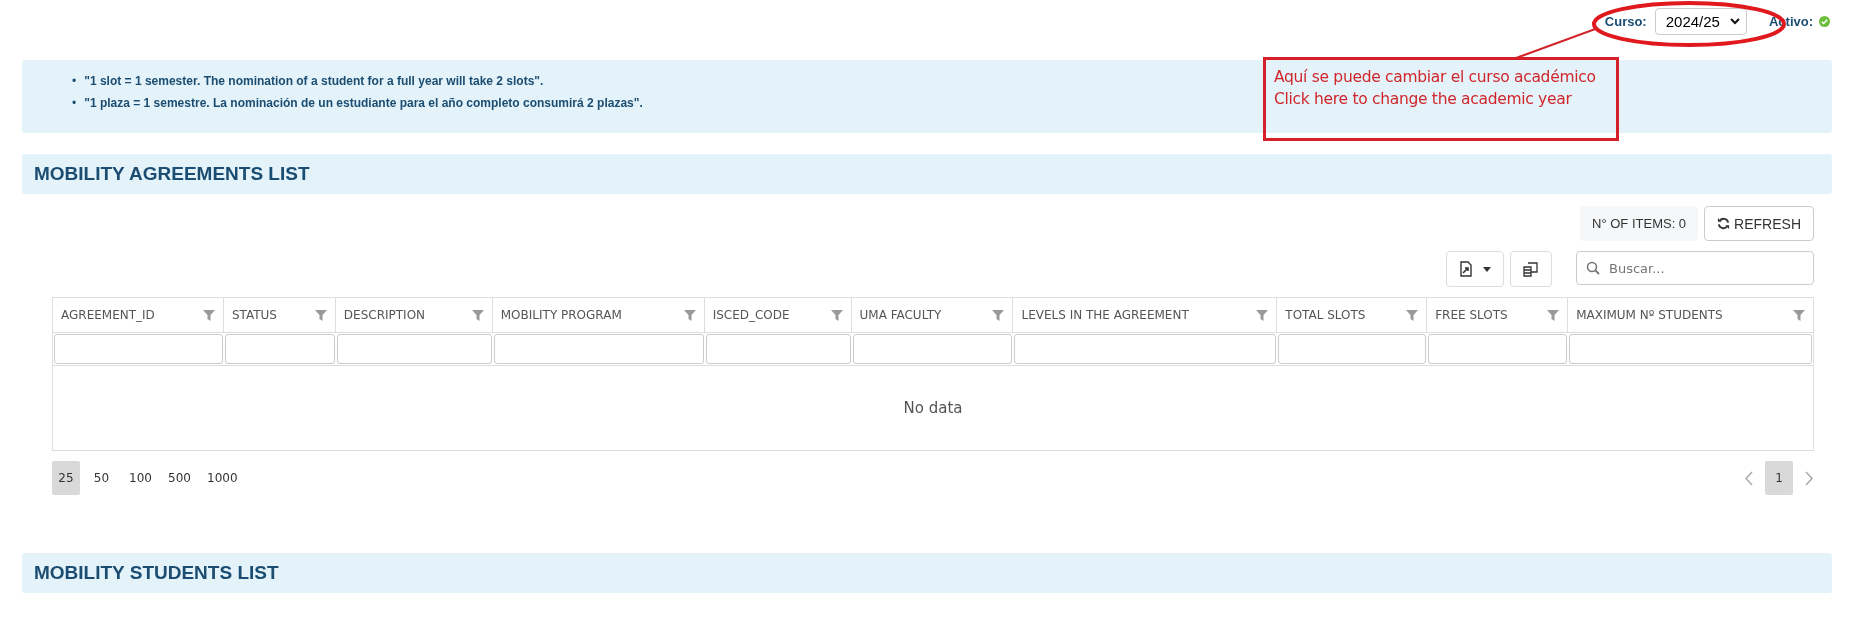 This screenshot has width=1854, height=627. I want to click on annotation-text: Click here to change the academic year, so click(1423, 99).